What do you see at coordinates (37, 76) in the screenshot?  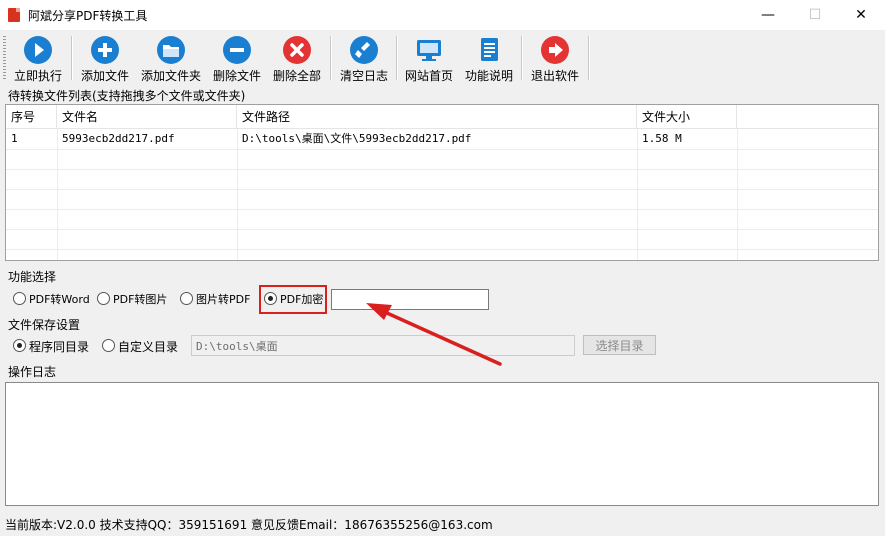 I see `run-now-label: 立即执行` at bounding box center [37, 76].